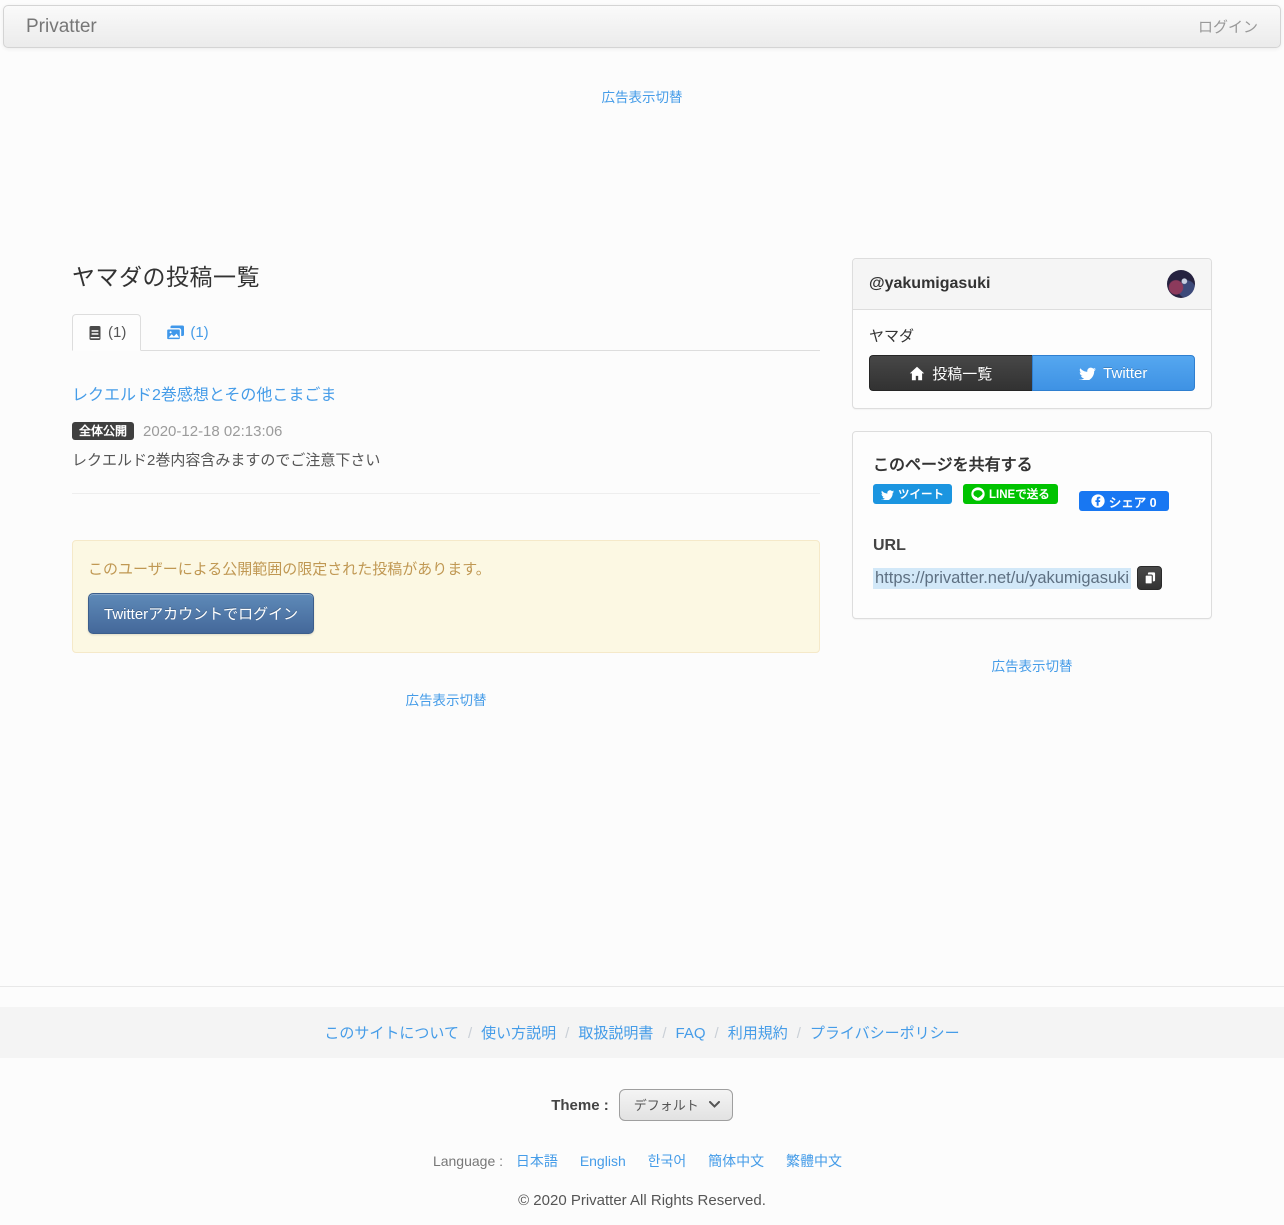  What do you see at coordinates (642, 1161) in the screenshot?
I see `language-row: Language : 日本語 English 한국어 簡体中文 繁體中文` at bounding box center [642, 1161].